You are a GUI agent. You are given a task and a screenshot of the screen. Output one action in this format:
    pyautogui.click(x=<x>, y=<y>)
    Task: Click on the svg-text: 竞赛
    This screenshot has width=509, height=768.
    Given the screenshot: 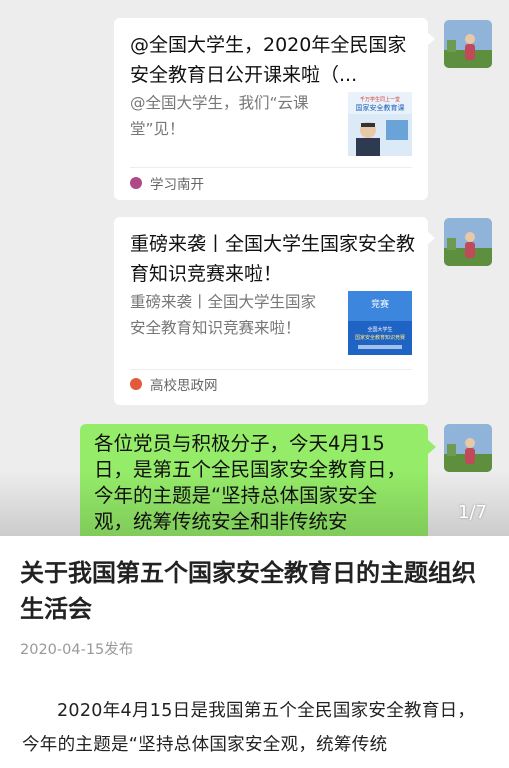 What is the action you would take?
    pyautogui.click(x=380, y=304)
    